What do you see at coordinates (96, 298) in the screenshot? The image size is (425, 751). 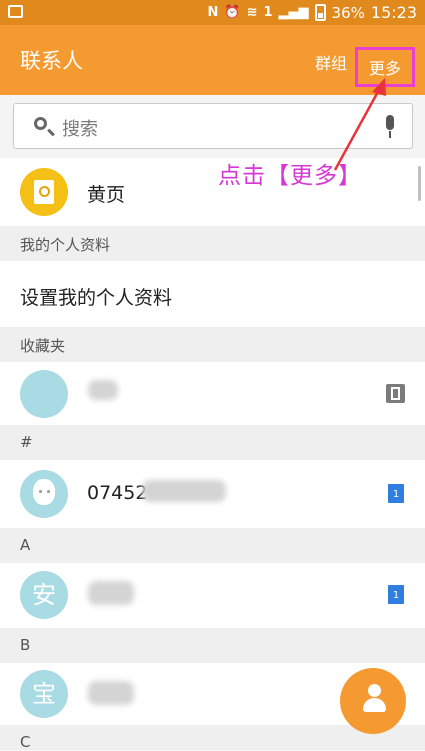 I see `setup-profile-label: 设置我的个人资料` at bounding box center [96, 298].